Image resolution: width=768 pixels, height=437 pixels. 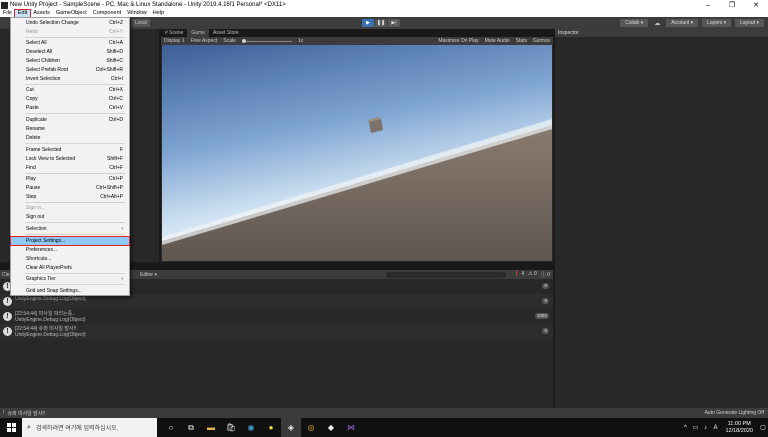 I want to click on menu-assets: Assets, so click(x=41, y=13).